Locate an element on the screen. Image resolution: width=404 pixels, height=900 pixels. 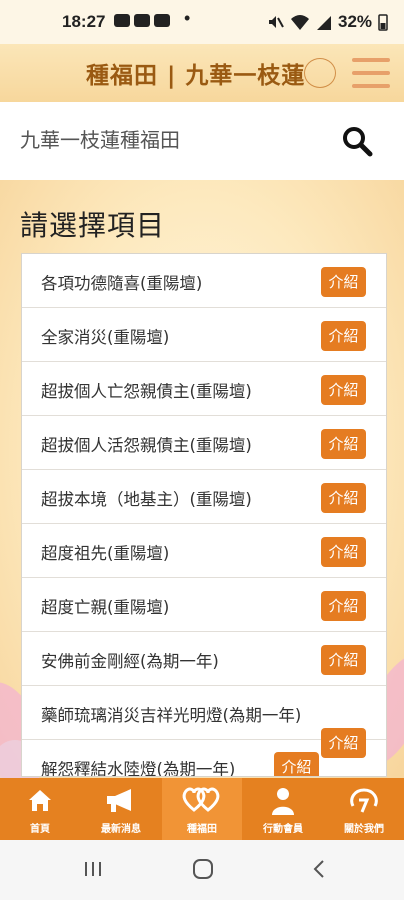
item-label: 解怨釋結水陸燈(為期一年) is located at coordinates (138, 768).